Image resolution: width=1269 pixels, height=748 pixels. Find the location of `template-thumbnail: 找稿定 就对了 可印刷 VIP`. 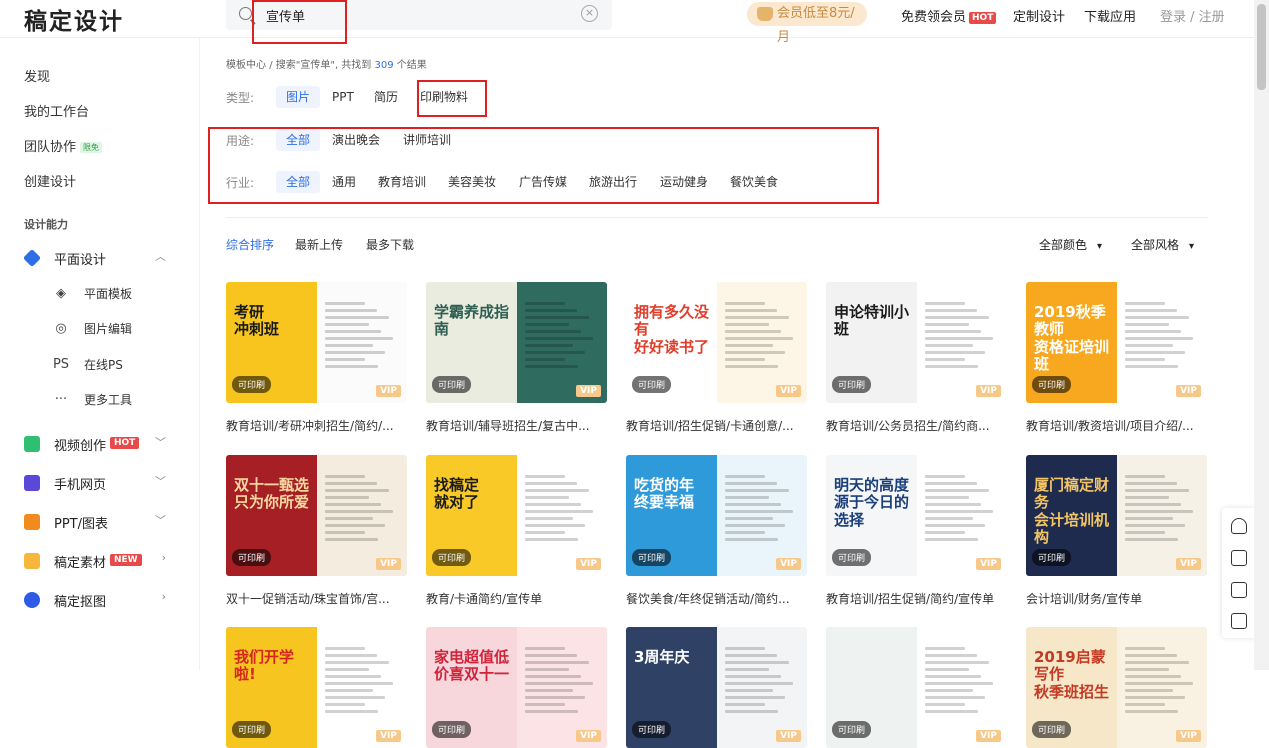

template-thumbnail: 找稿定 就对了 可印刷 VIP is located at coordinates (516, 515).